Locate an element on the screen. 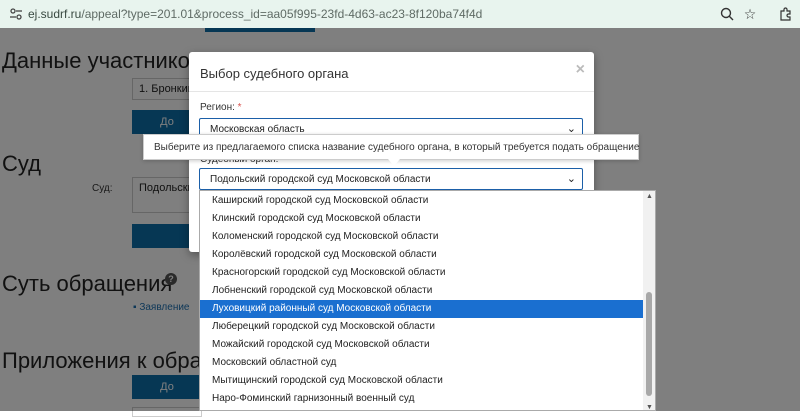 The image size is (800, 417). region-label-text: Регион: is located at coordinates (217, 107).